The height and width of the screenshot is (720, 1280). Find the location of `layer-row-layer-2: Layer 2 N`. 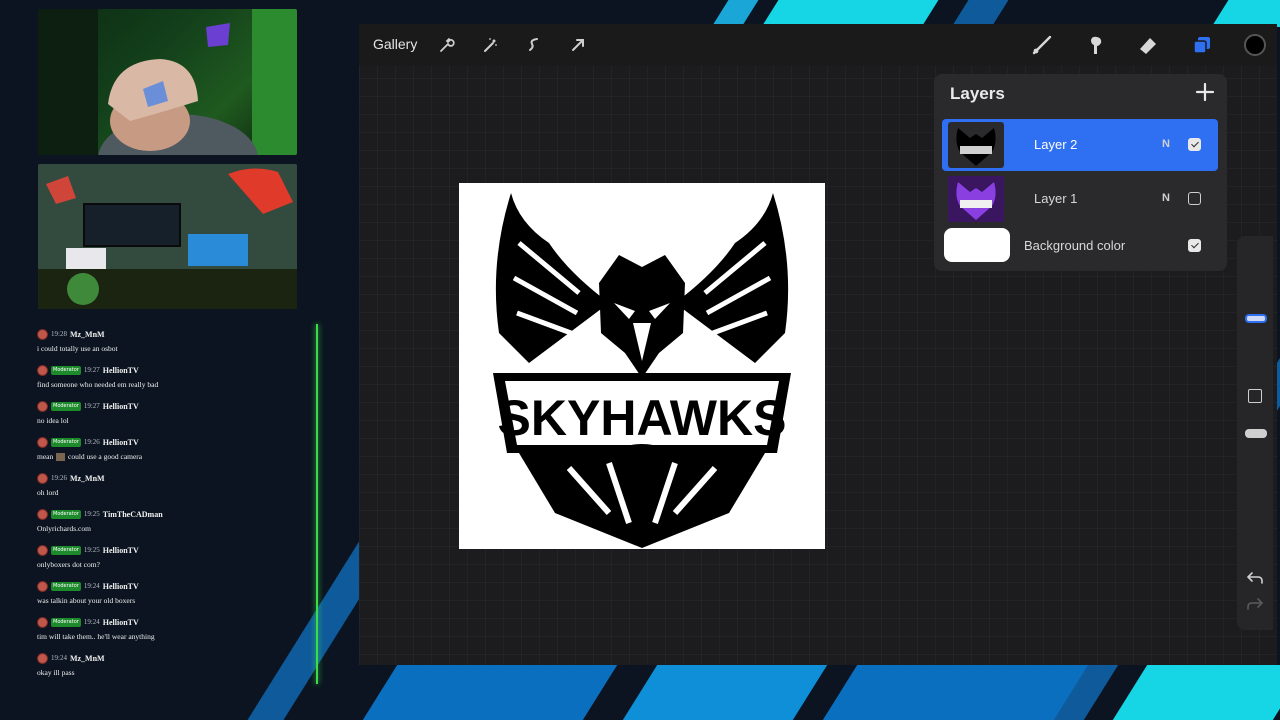

layer-row-layer-2: Layer 2 N is located at coordinates (1080, 145).